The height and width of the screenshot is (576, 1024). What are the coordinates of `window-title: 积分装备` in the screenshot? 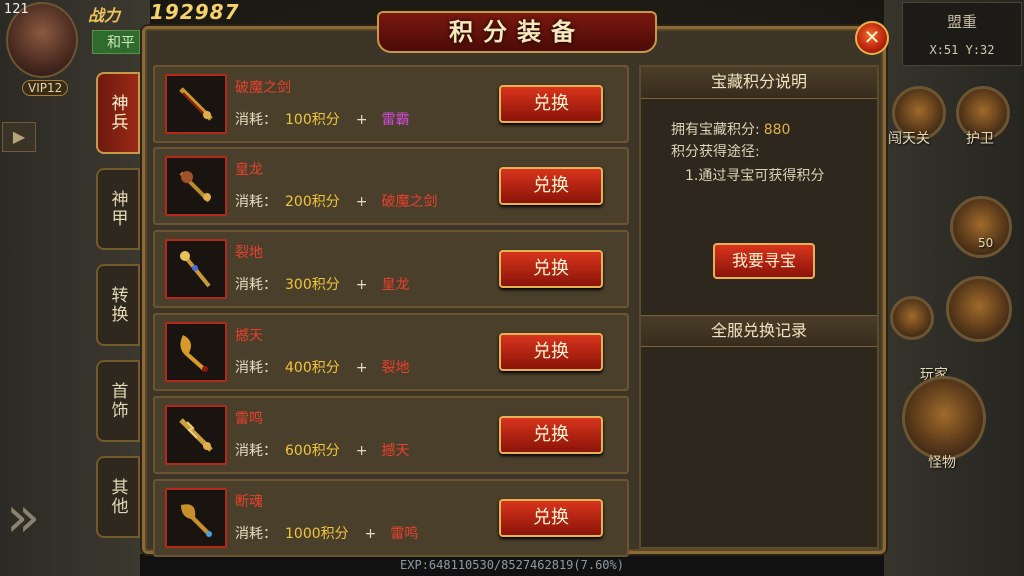 It's located at (517, 31).